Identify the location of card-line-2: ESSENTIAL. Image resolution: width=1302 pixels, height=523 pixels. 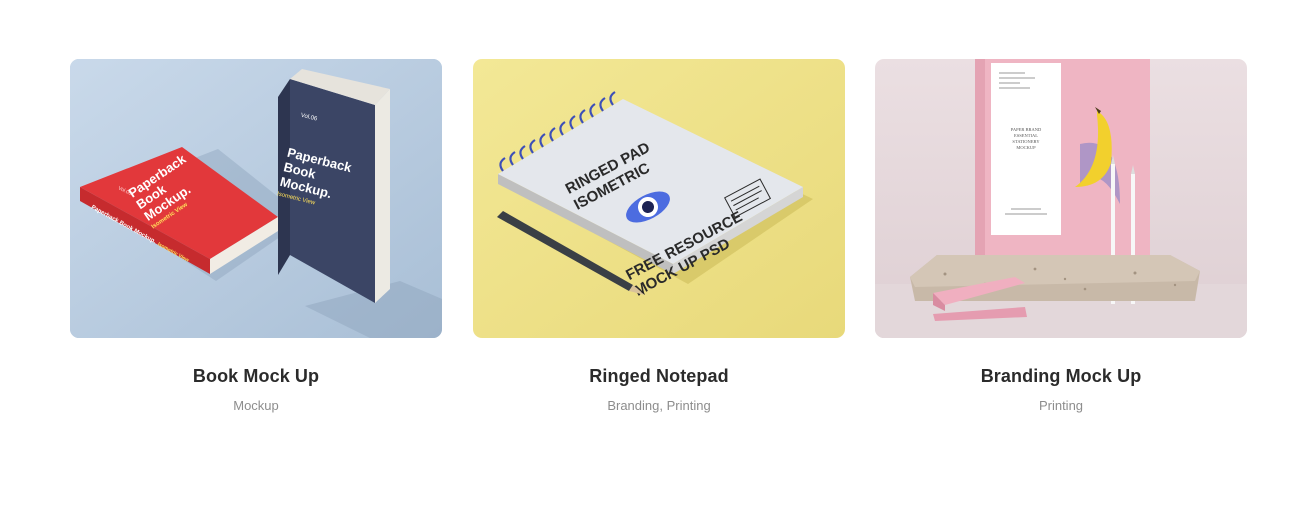
(1026, 135).